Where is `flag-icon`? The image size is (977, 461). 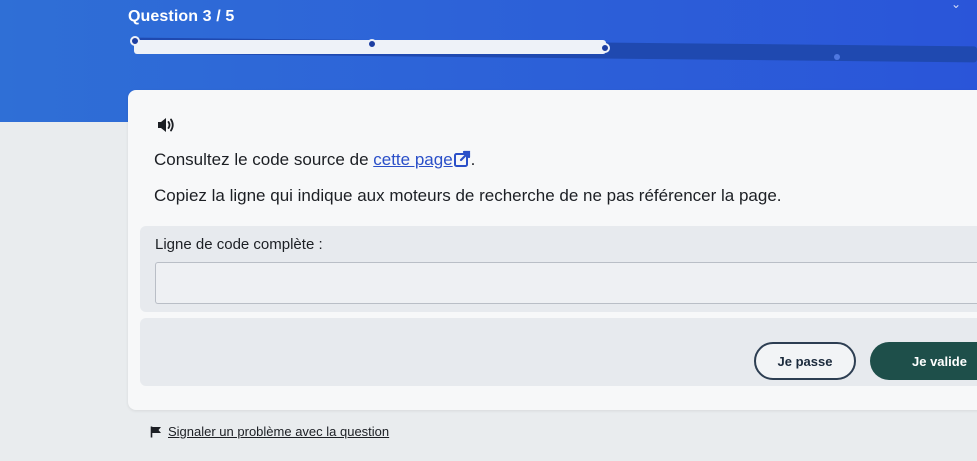
flag-icon is located at coordinates (155, 431).